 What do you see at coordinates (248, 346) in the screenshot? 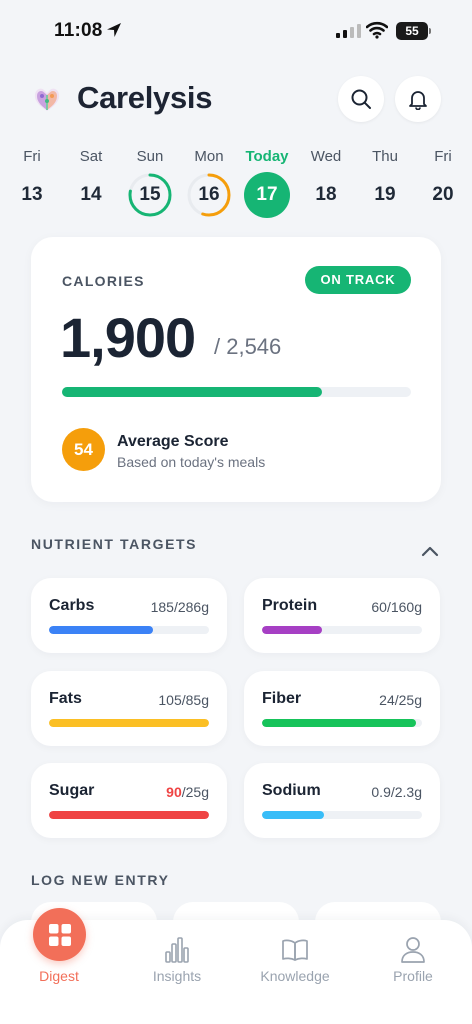
I see `calories-target: / 2,546` at bounding box center [248, 346].